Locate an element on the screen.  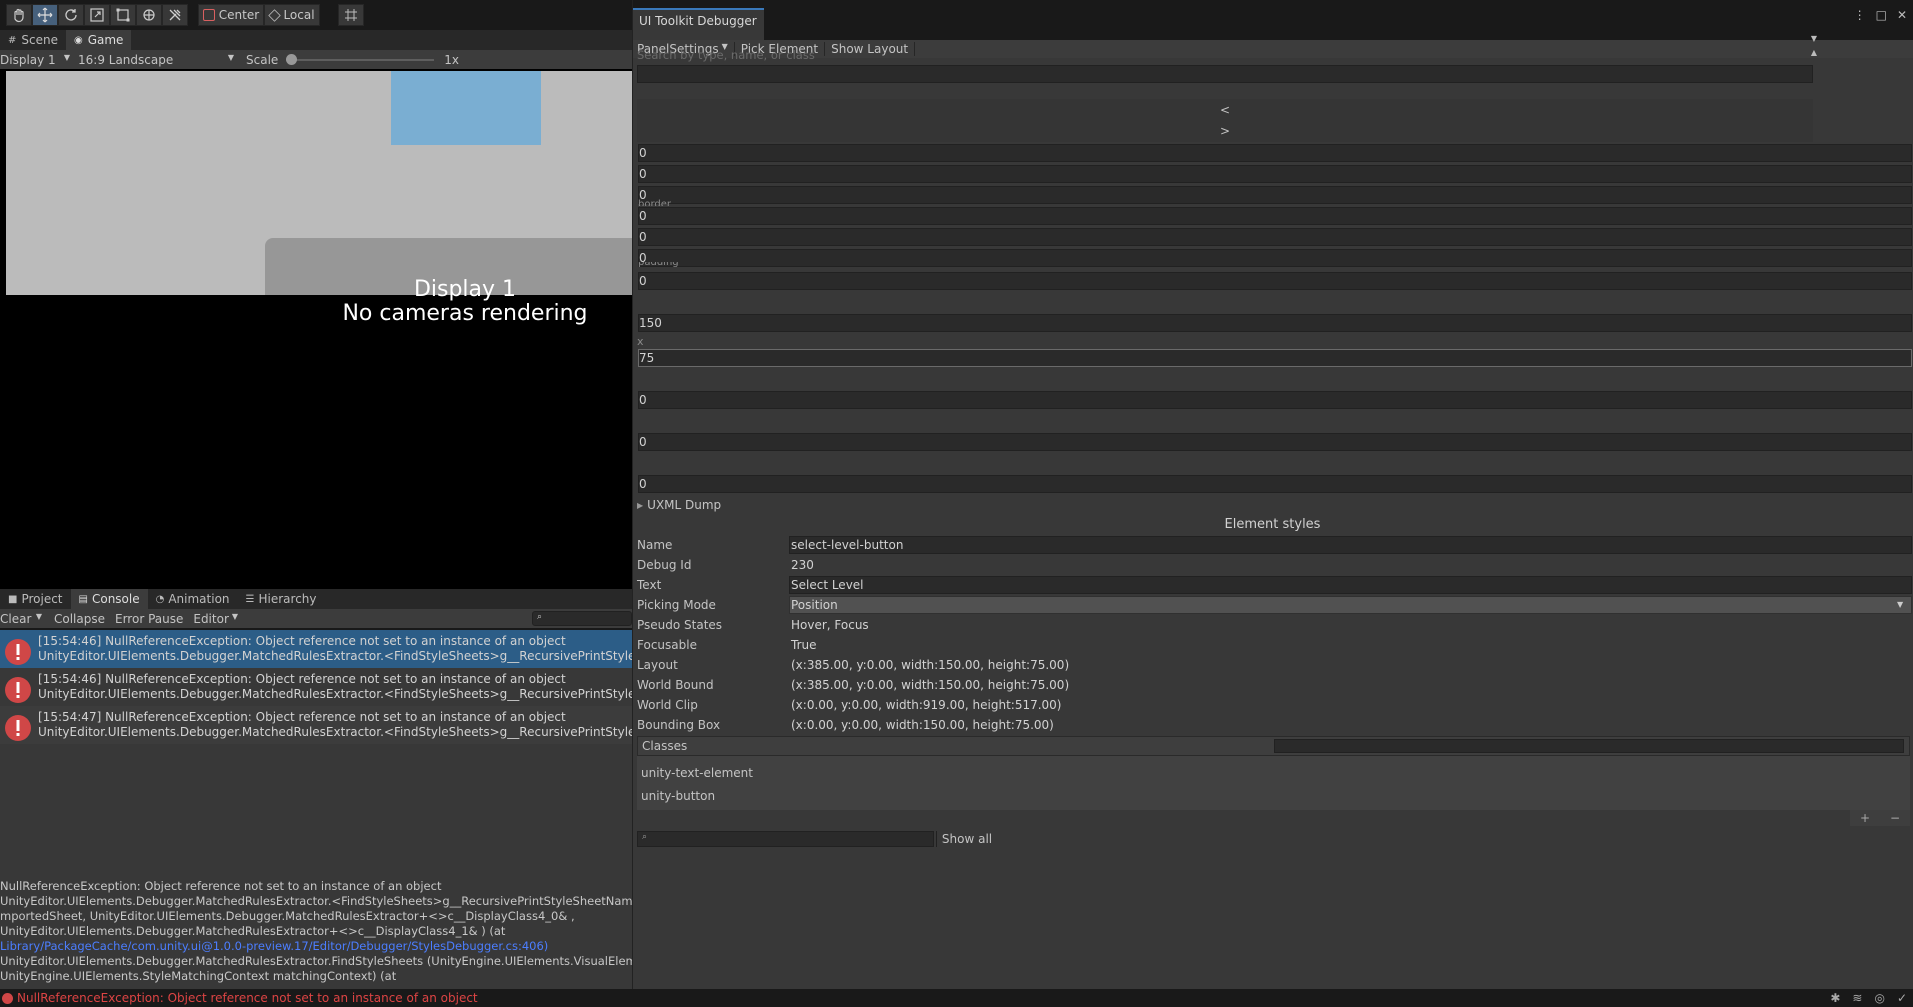
layers-icon: ≋ is located at coordinates (1857, 998).